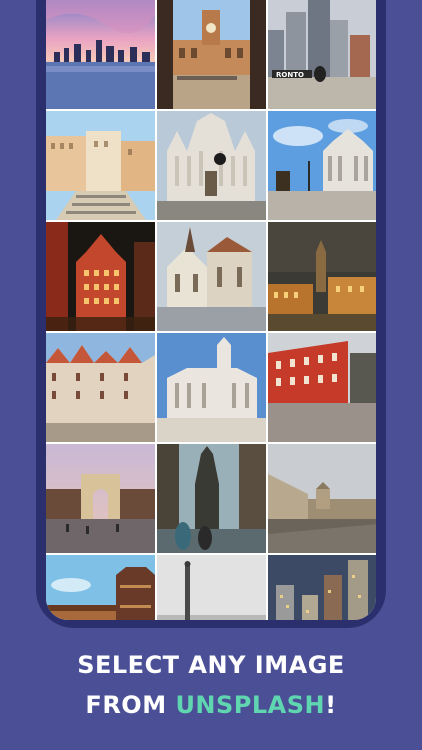 The height and width of the screenshot is (750, 422). Describe the element at coordinates (322, 54) in the screenshot. I see `photo-city-skyscrapers: RONTO` at that location.